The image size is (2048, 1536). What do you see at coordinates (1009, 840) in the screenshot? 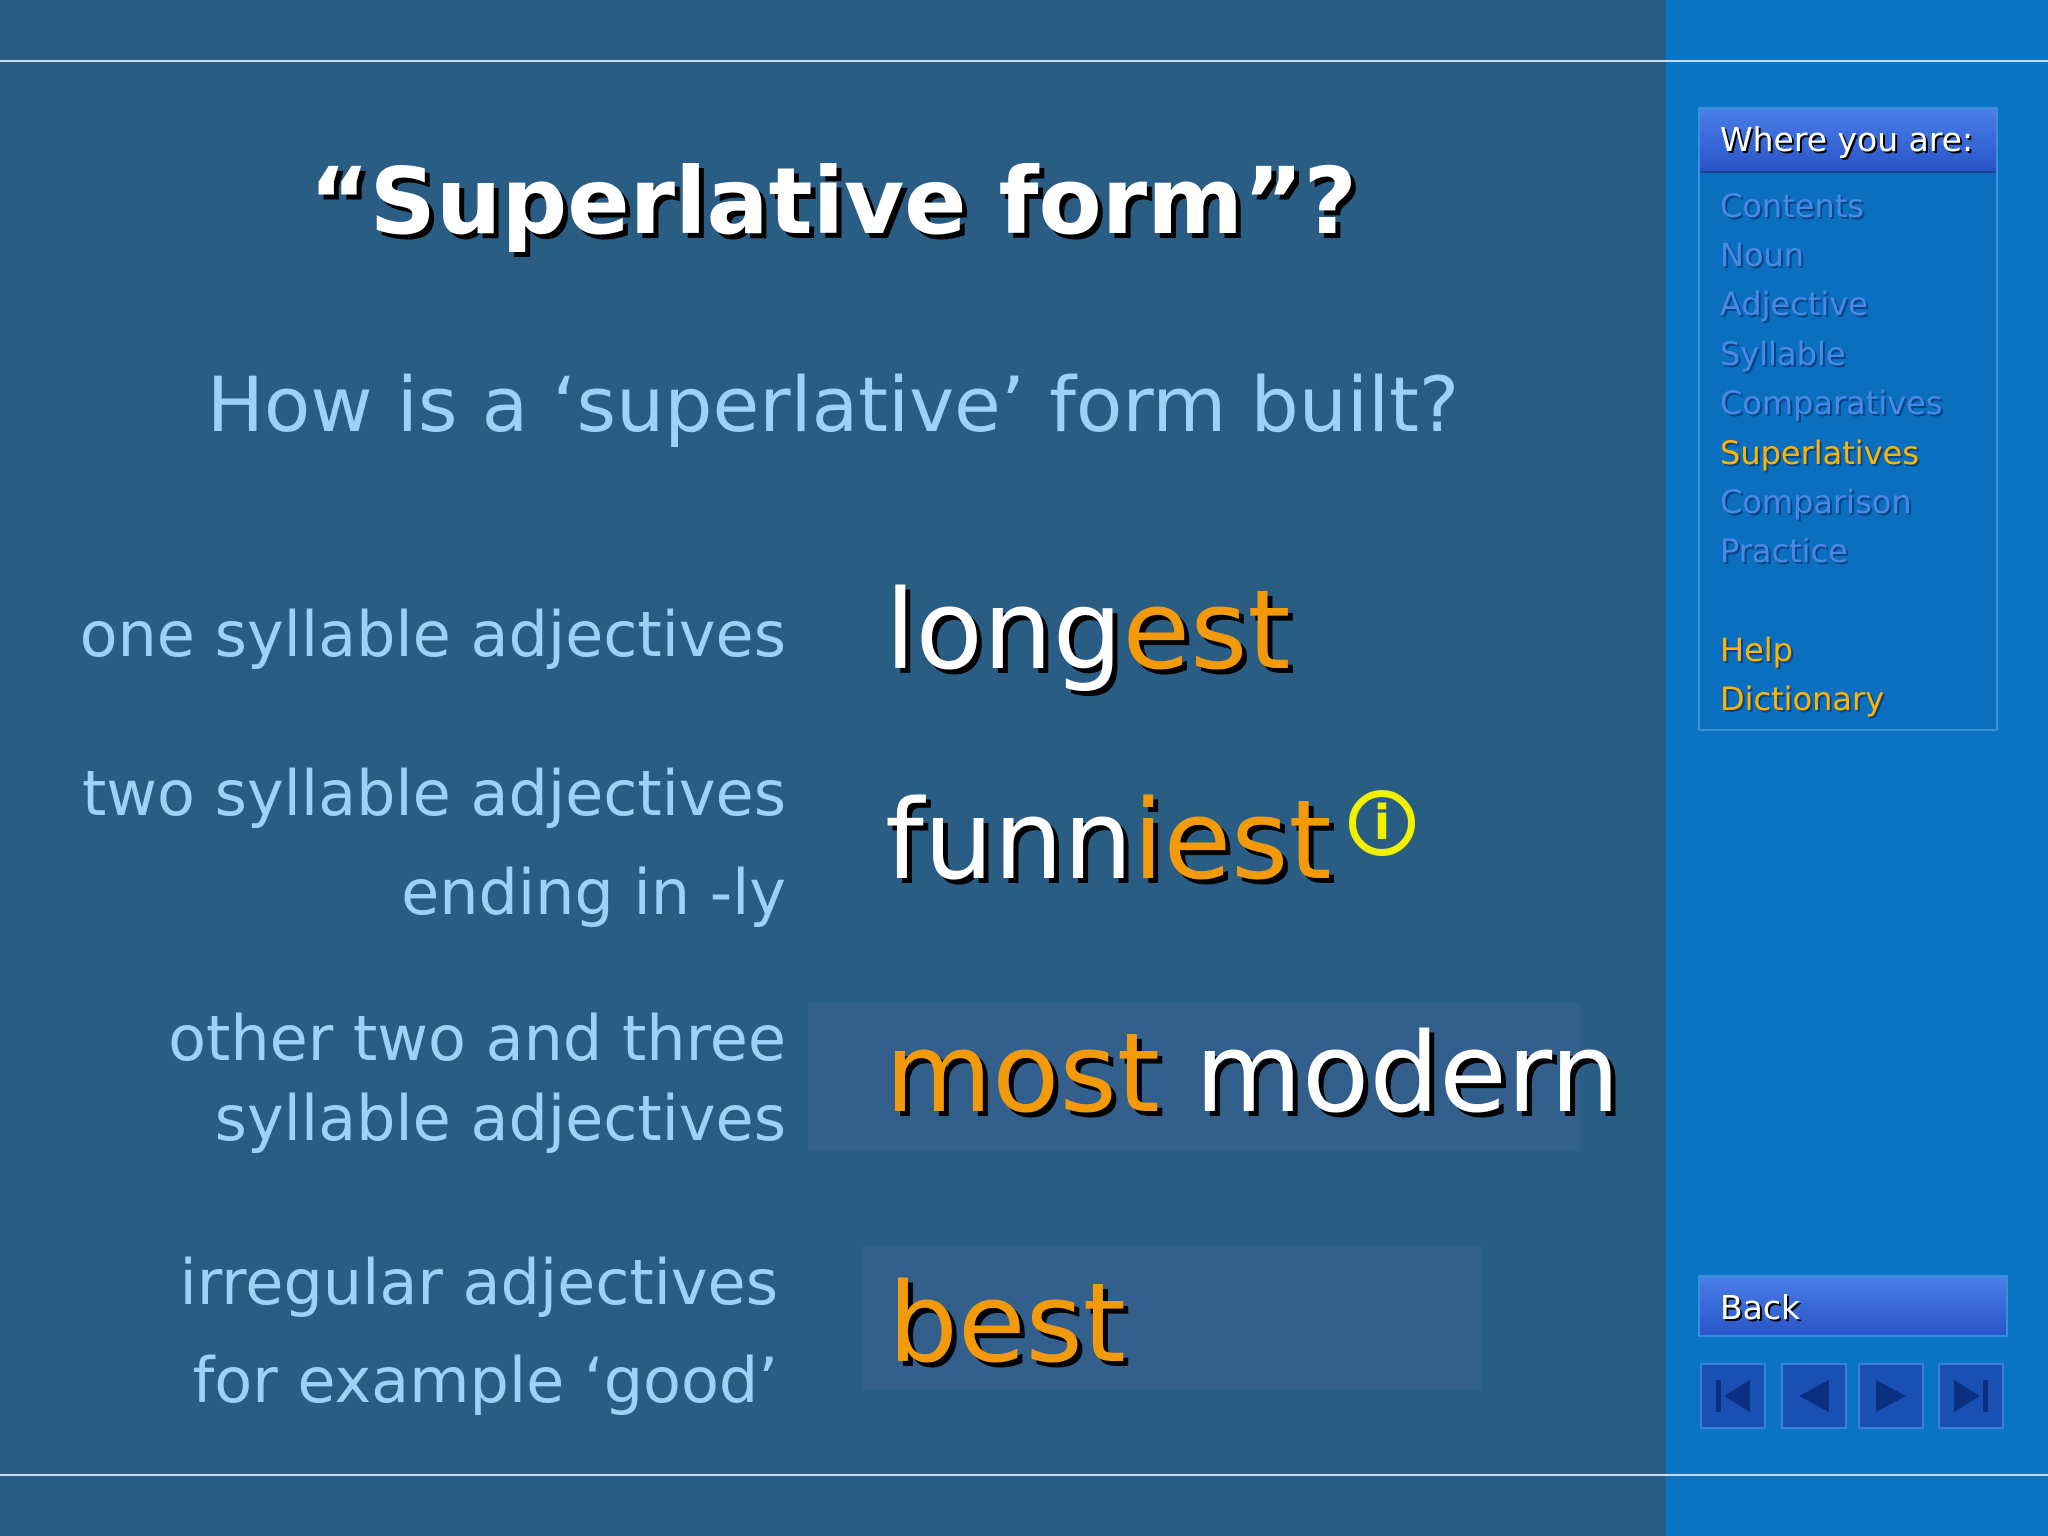
I see `word-base: funn` at bounding box center [1009, 840].